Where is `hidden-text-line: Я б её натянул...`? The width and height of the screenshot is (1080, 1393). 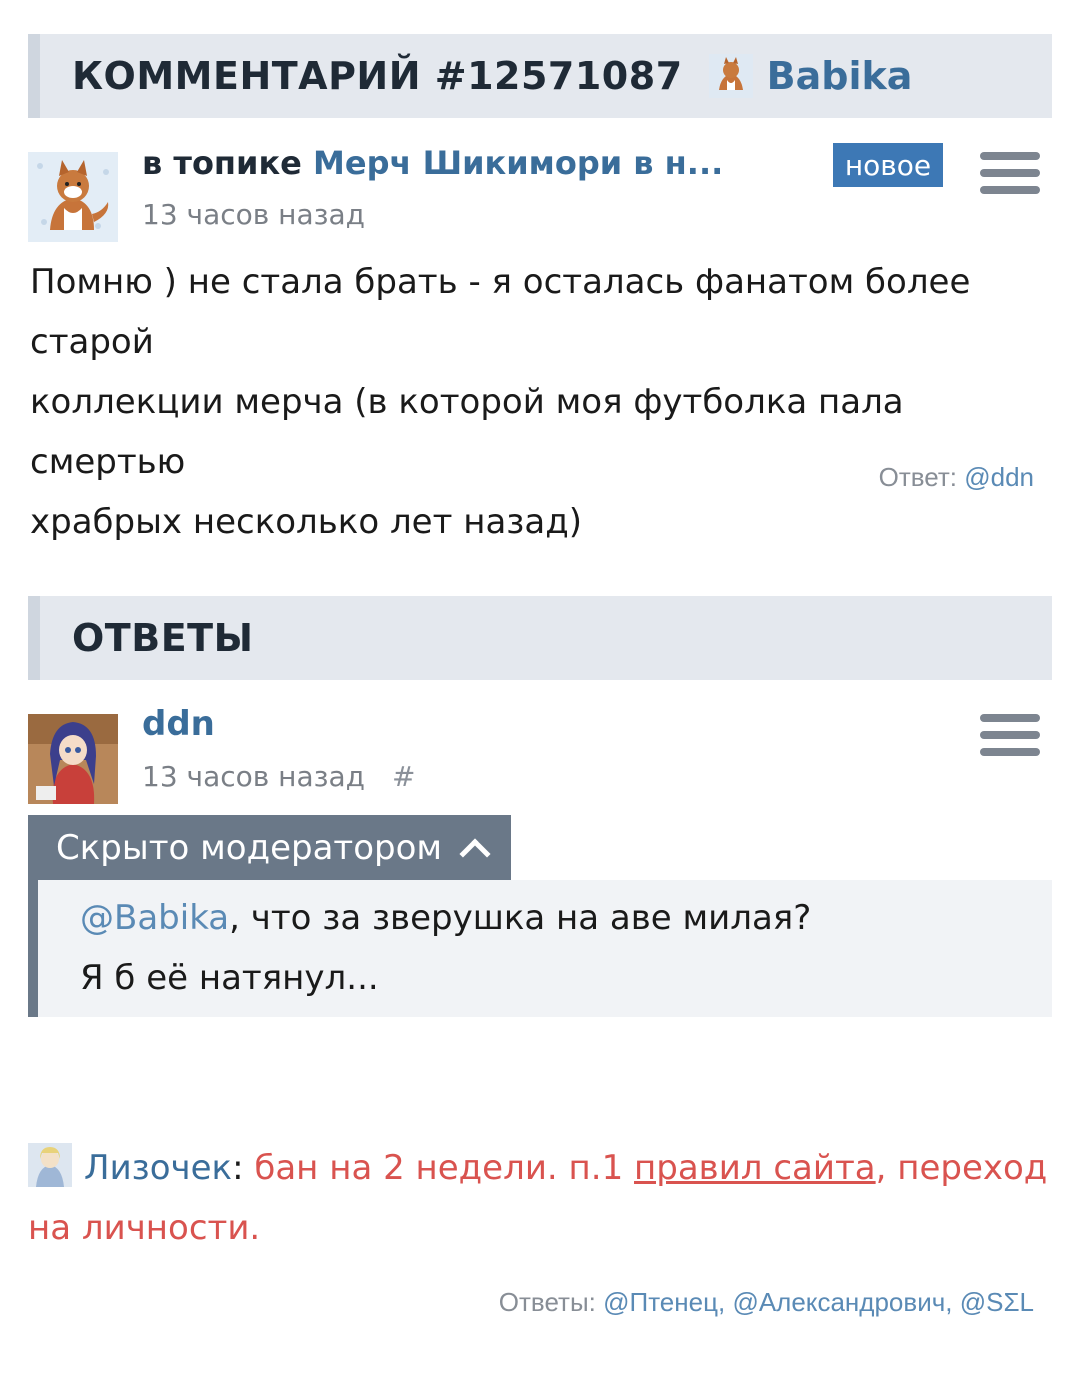 hidden-text-line: Я б её натянул... is located at coordinates (229, 978).